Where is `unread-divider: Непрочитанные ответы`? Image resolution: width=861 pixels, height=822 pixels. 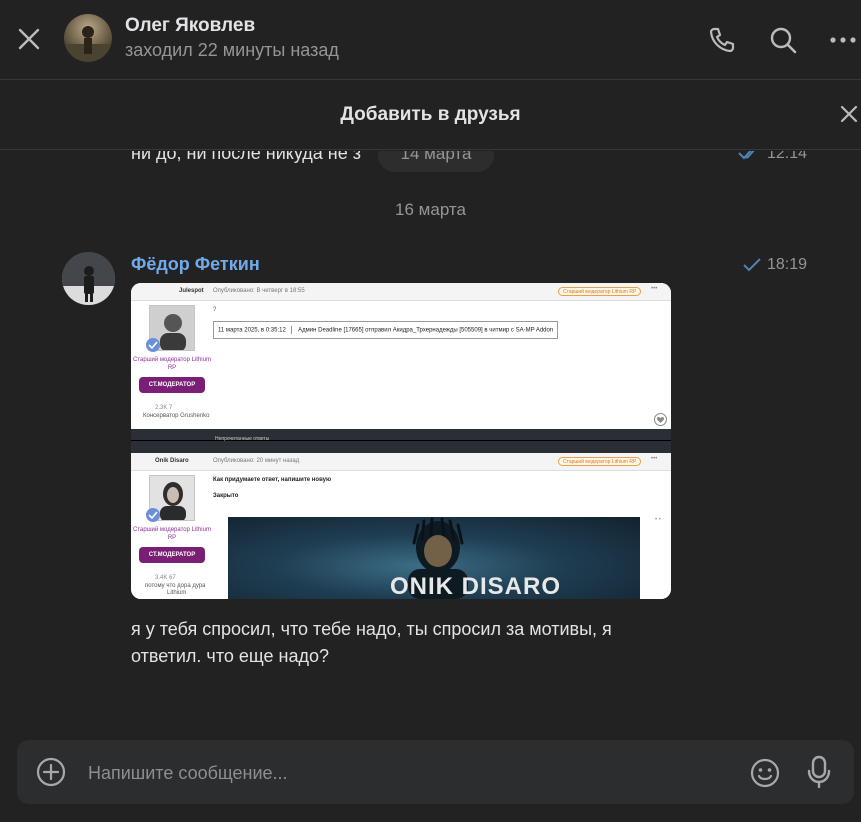 unread-divider: Непрочитанные ответы is located at coordinates (401, 441).